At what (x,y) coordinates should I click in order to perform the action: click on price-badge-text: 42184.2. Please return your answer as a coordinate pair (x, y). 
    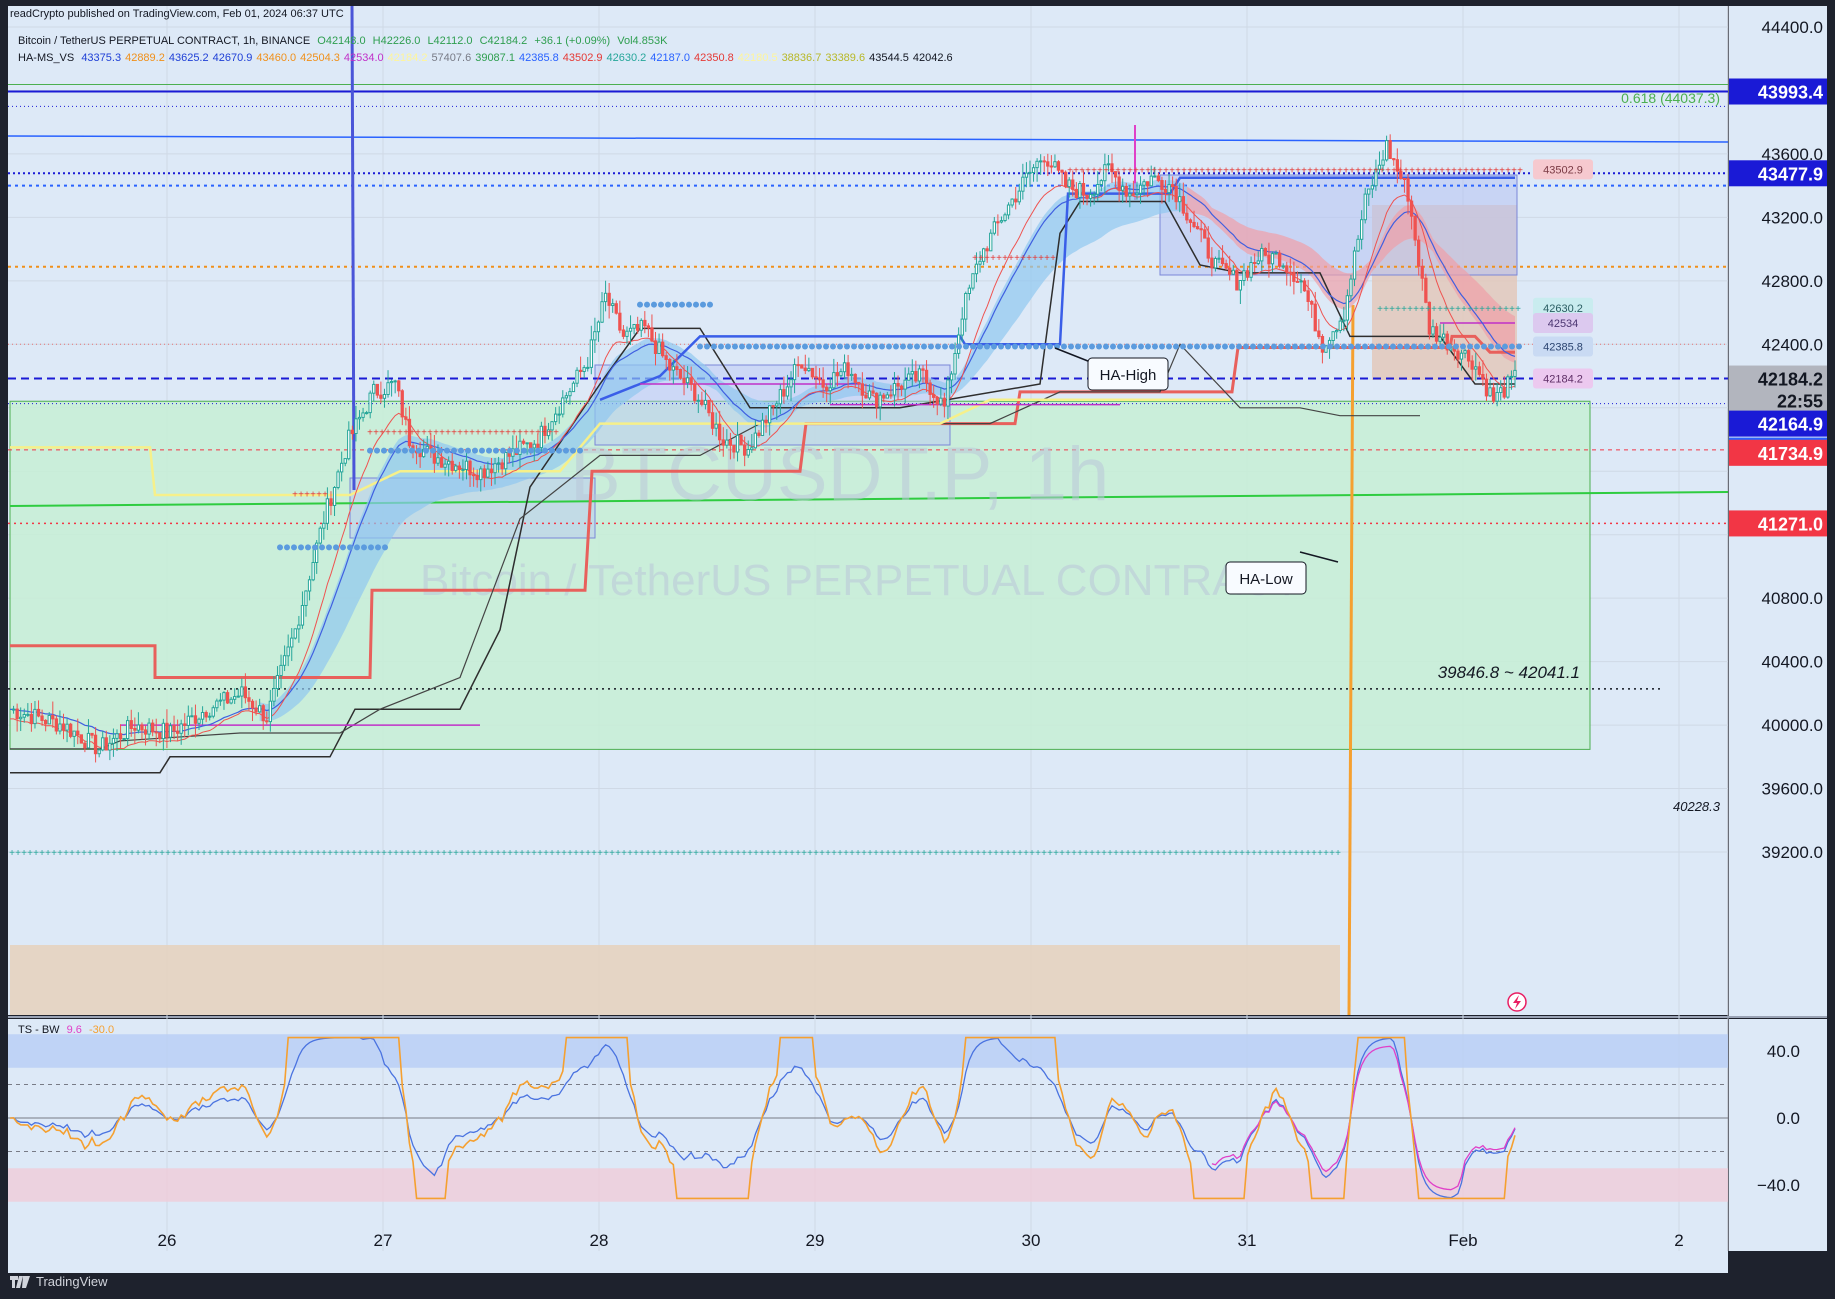
    Looking at the image, I should click on (1790, 380).